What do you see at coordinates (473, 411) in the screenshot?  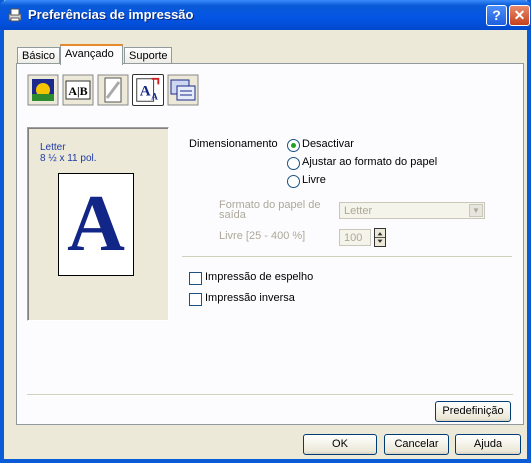 I see `default-button: Predefinição` at bounding box center [473, 411].